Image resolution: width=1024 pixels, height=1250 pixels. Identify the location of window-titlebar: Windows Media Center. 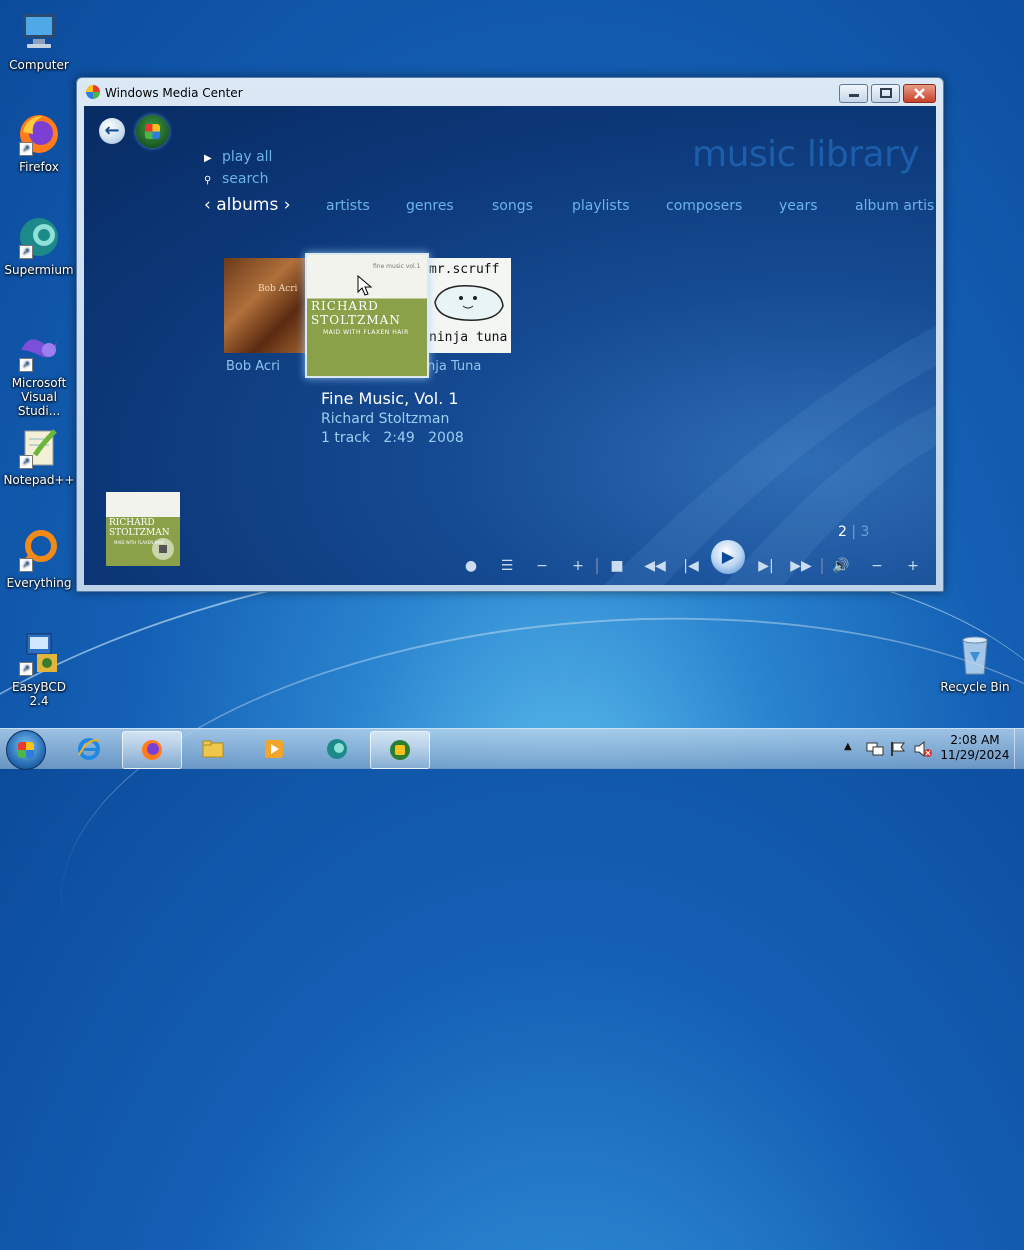
(510, 92).